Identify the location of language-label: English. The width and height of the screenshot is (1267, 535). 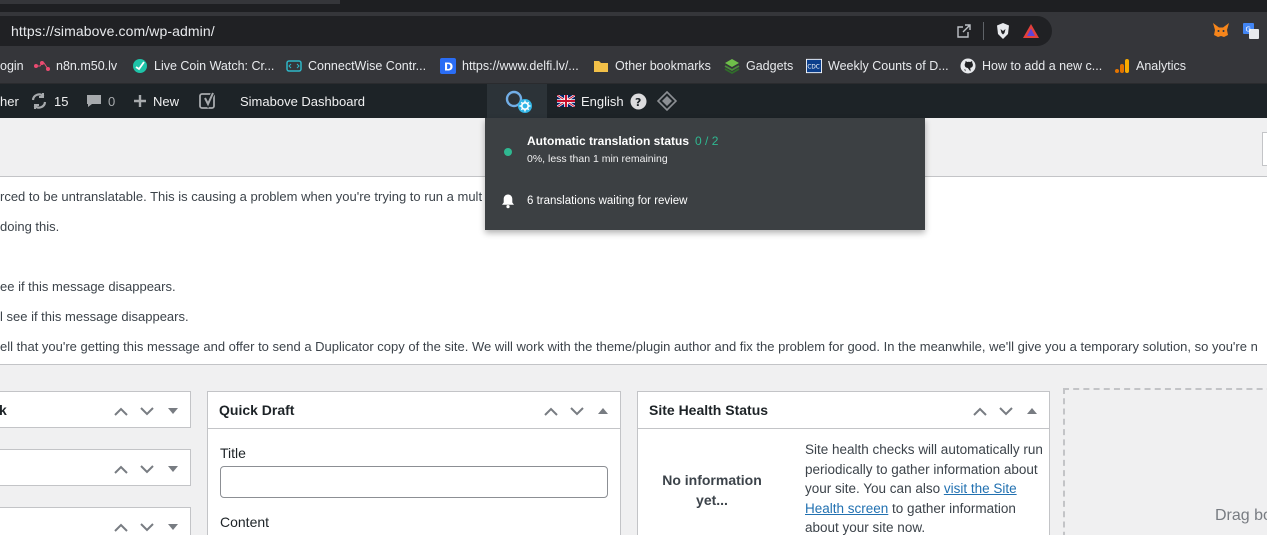
(602, 101).